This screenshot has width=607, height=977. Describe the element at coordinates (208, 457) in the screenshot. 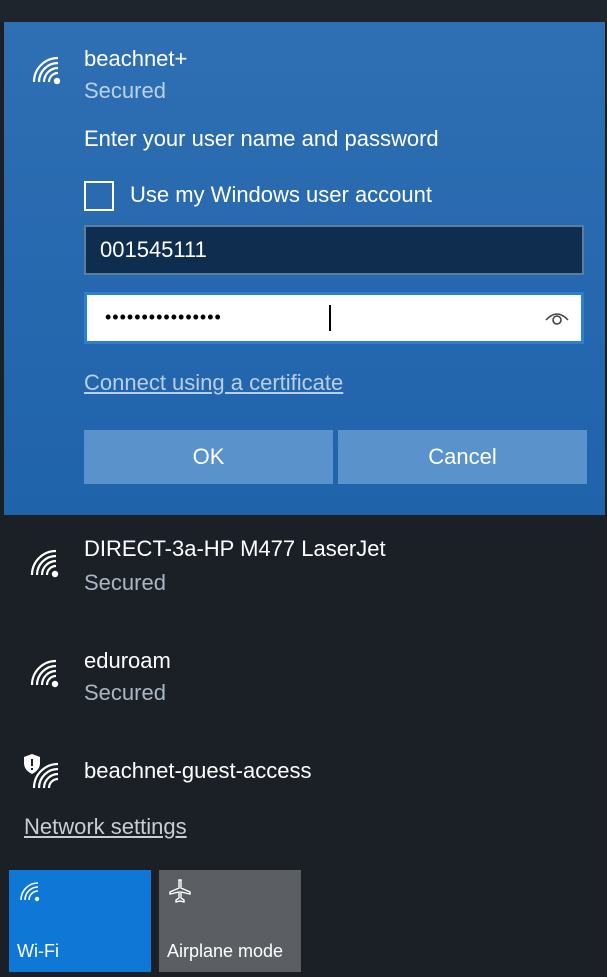

I see `ok-button: OK` at that location.